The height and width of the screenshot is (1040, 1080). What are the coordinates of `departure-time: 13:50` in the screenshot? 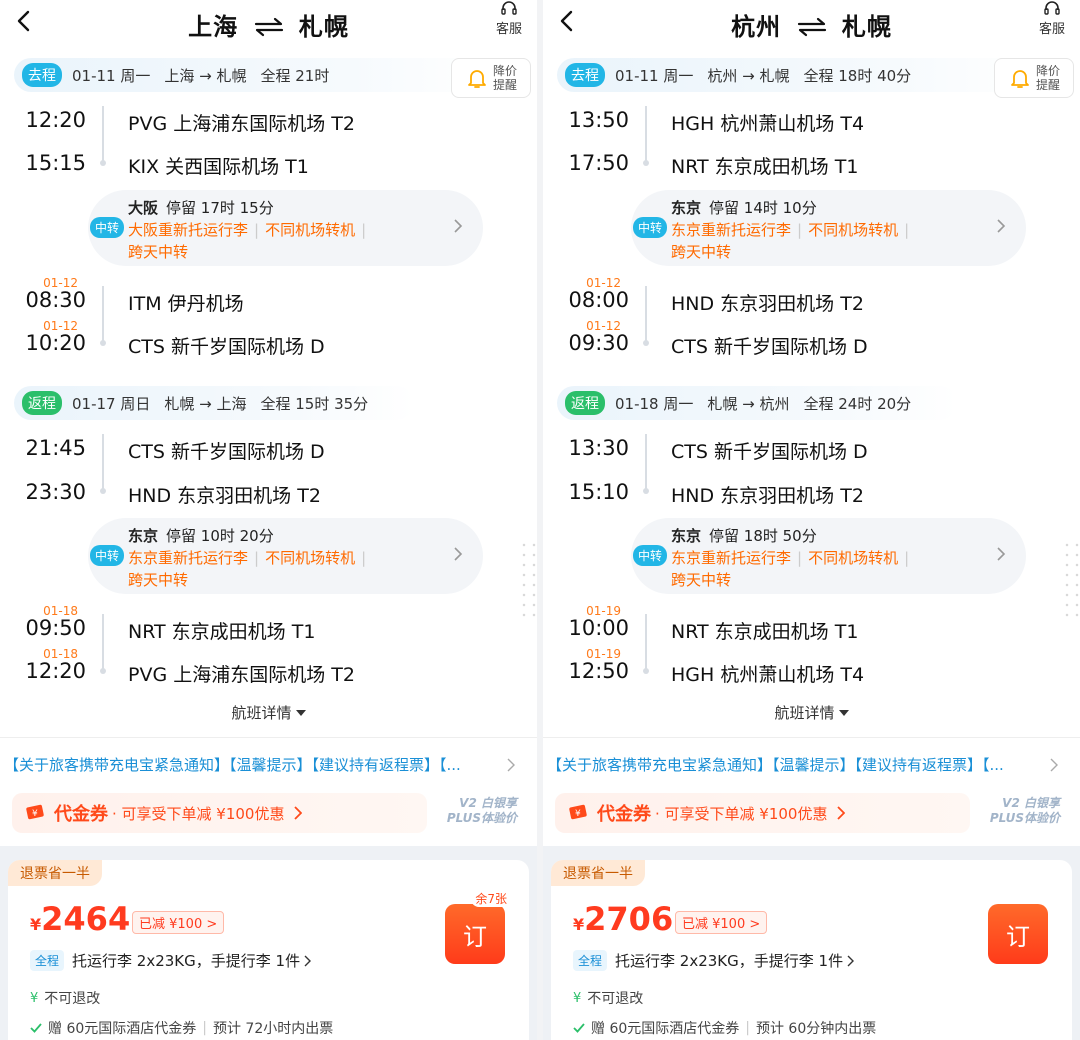 It's located at (598, 120).